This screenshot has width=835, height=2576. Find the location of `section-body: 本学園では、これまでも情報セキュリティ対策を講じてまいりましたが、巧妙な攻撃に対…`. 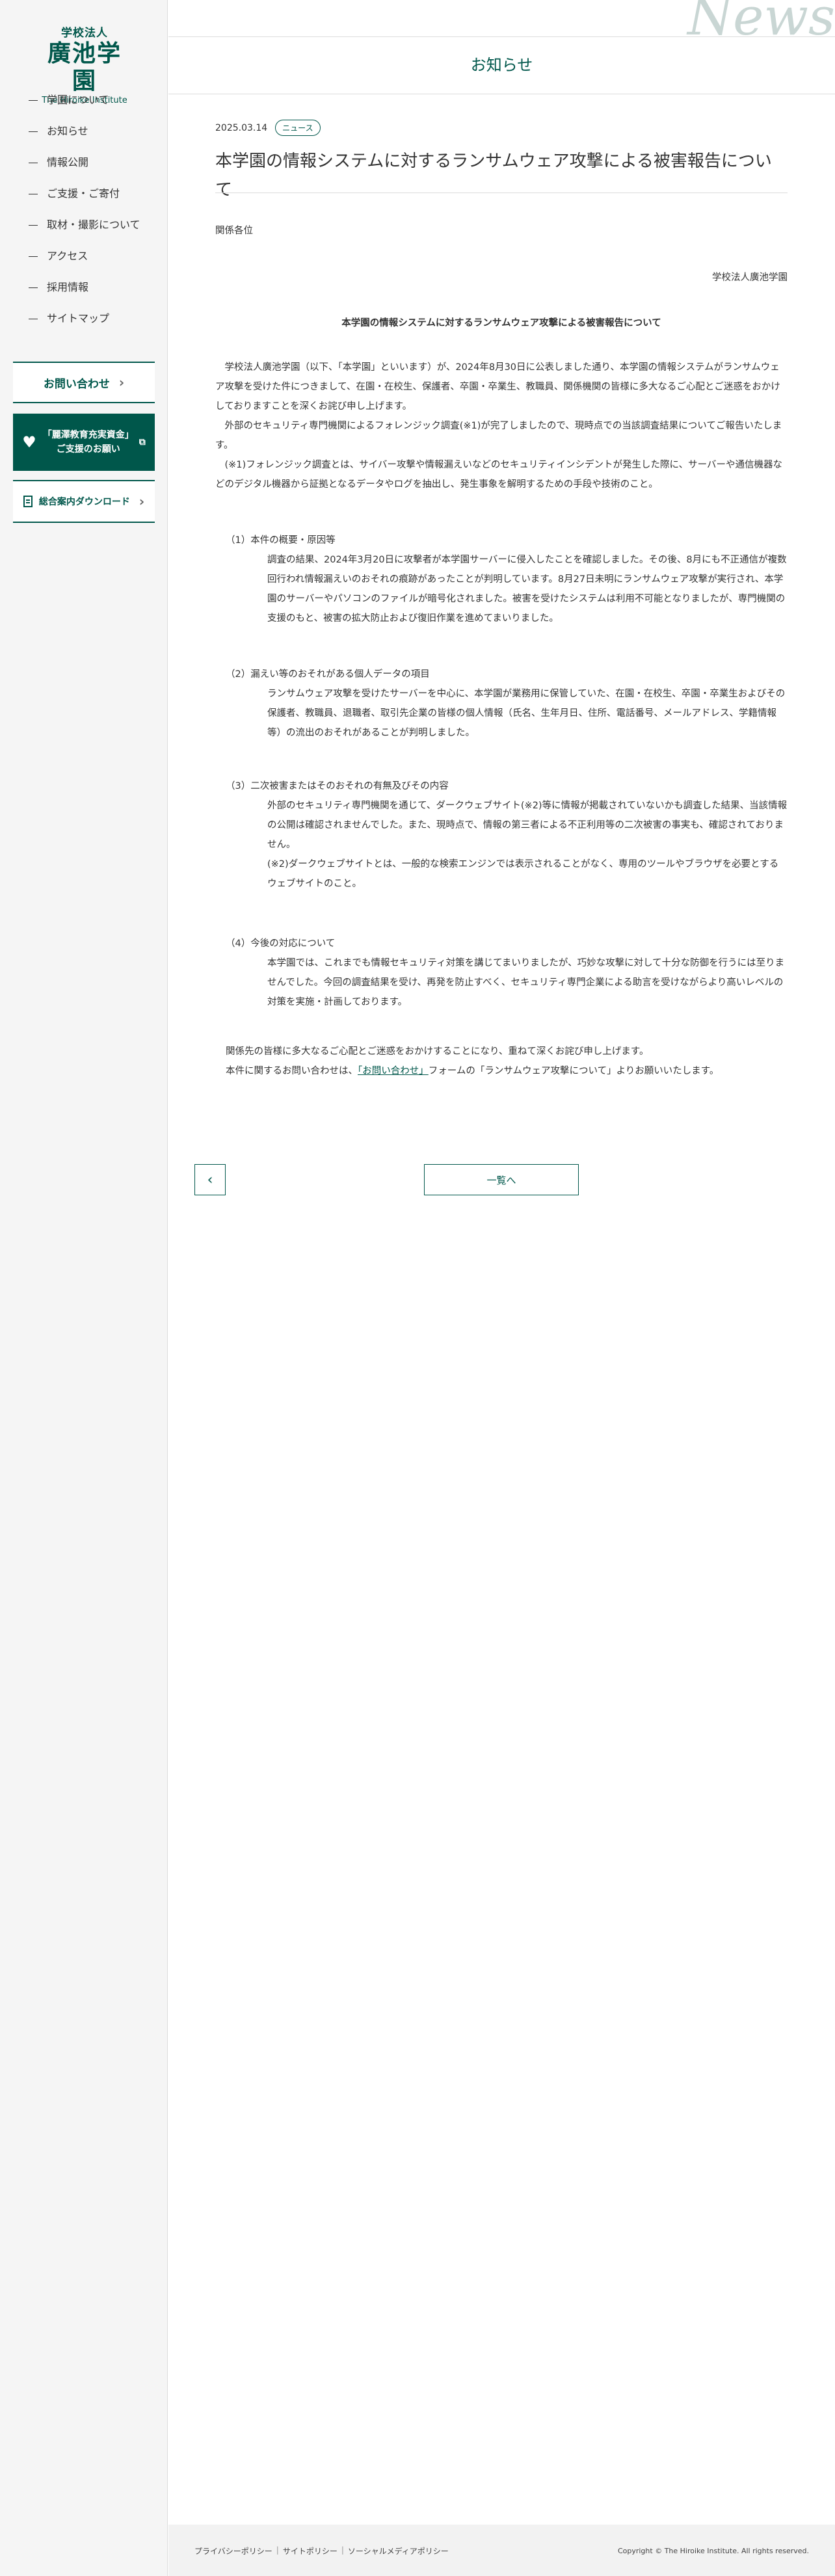

section-body: 本学園では、これまでも情報セキュリティ対策を講じてまいりましたが、巧妙な攻撃に対… is located at coordinates (526, 982).